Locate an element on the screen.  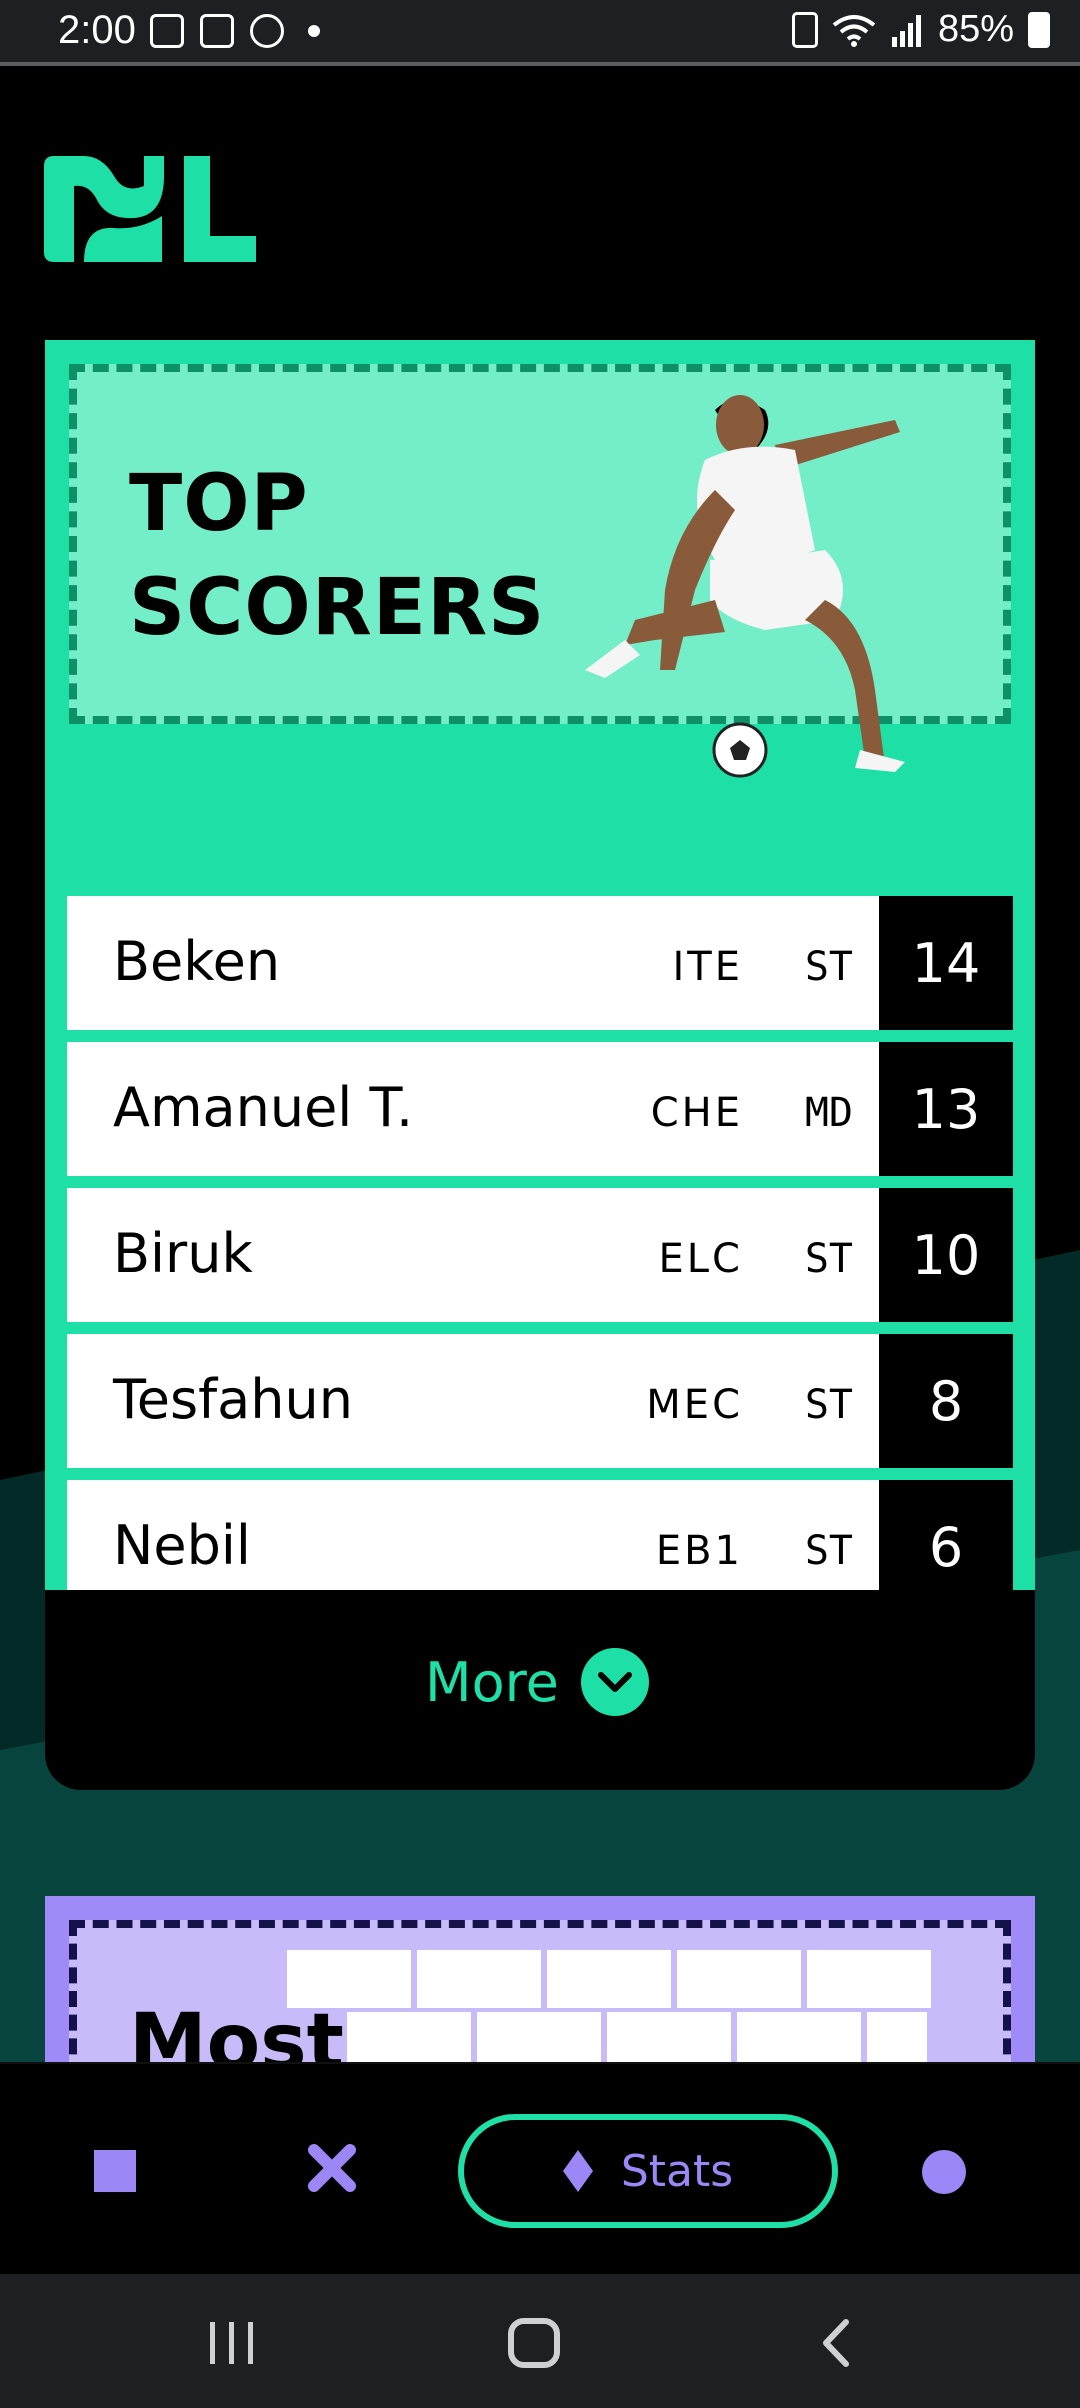
player-team: CHE is located at coordinates (696, 1113).